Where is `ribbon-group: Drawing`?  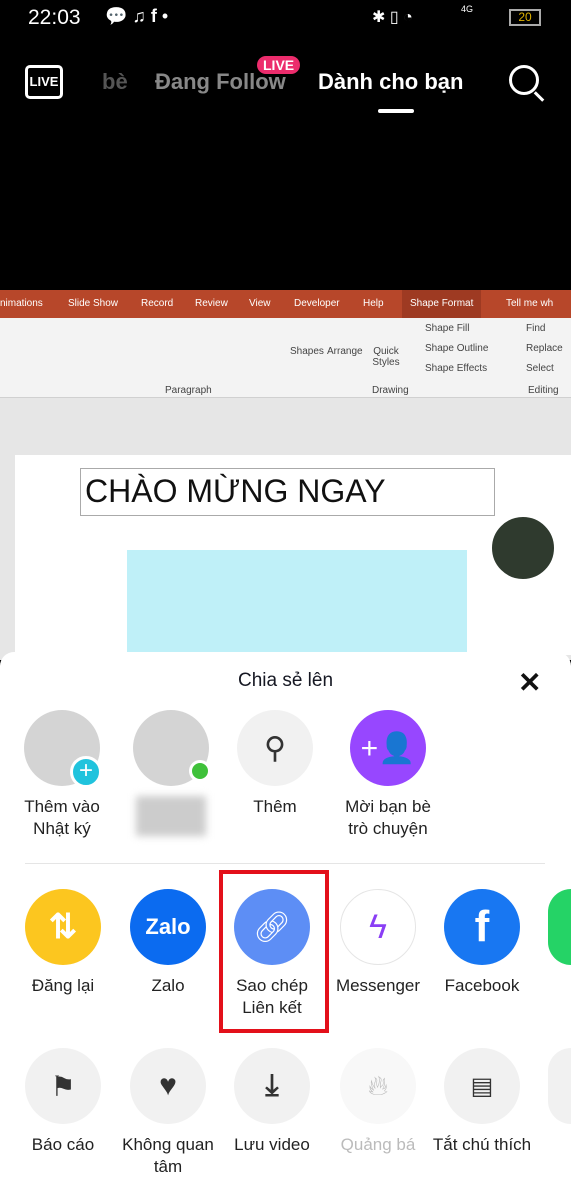
ribbon-group: Drawing is located at coordinates (390, 390).